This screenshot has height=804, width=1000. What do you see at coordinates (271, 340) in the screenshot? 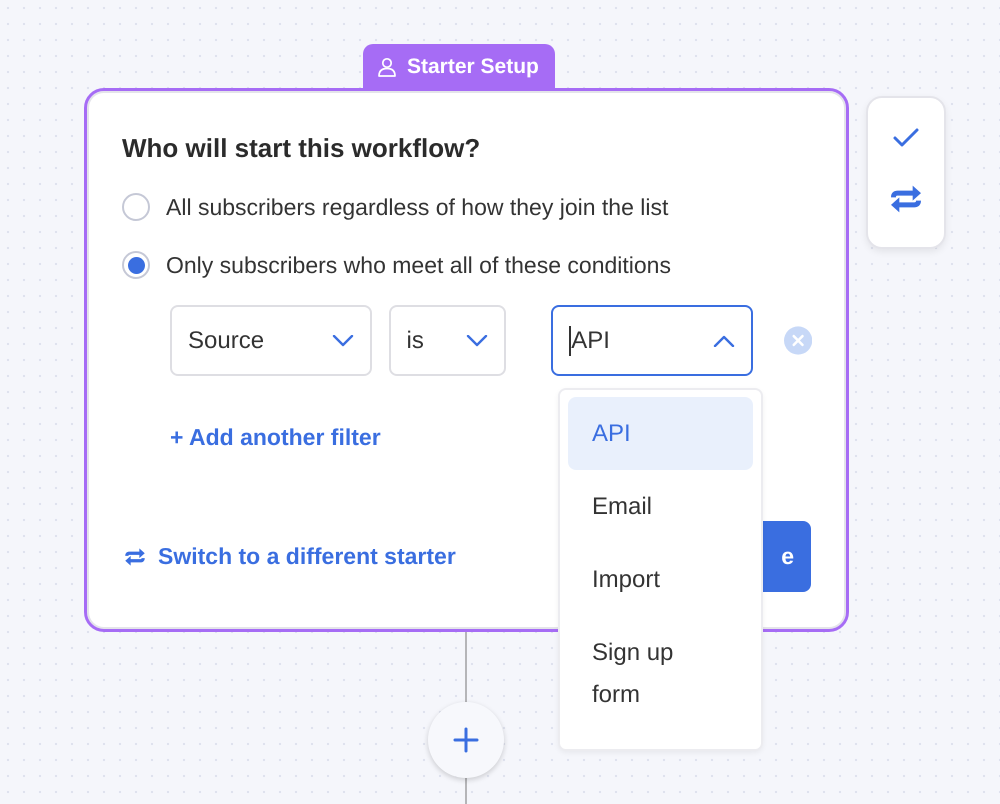
I see `field-select: Source` at bounding box center [271, 340].